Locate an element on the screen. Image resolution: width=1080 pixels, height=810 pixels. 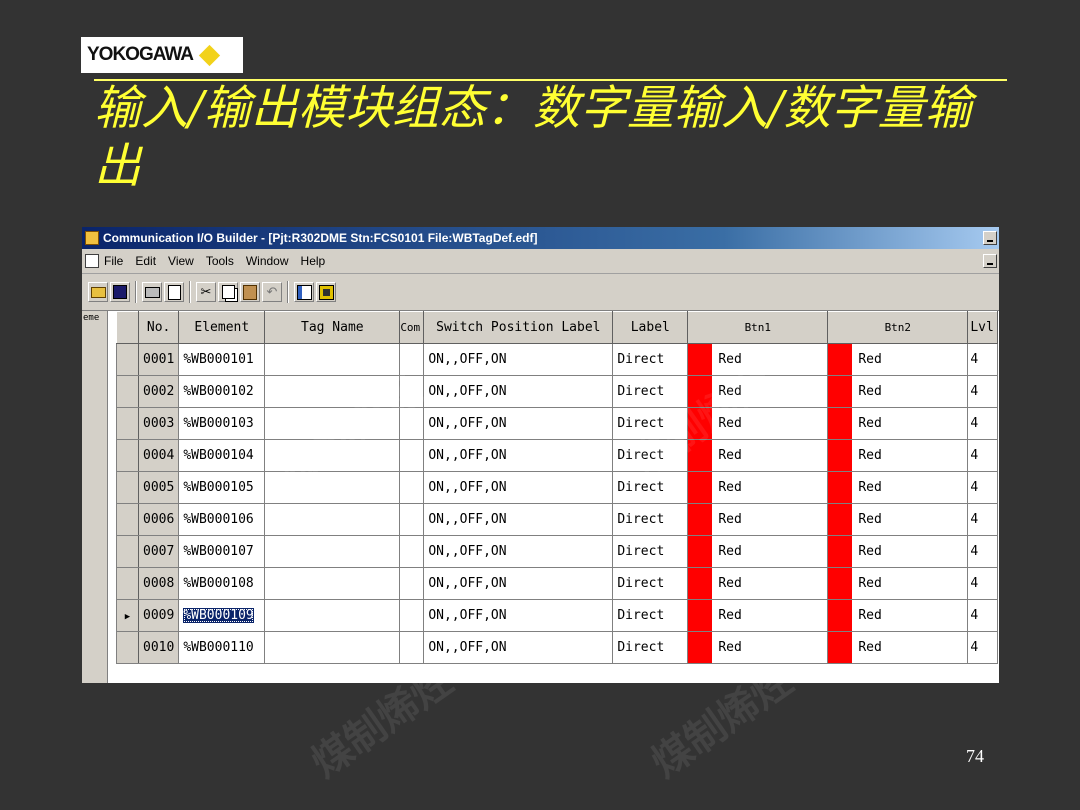
menu-view: View is located at coordinates (181, 261).